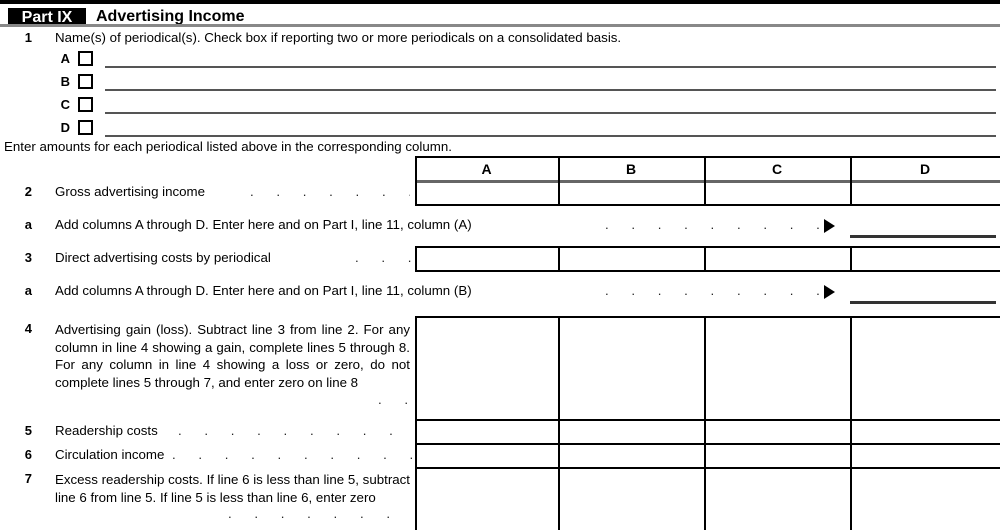 The height and width of the screenshot is (530, 1000). I want to click on line-2a-letter: a, so click(28, 224).